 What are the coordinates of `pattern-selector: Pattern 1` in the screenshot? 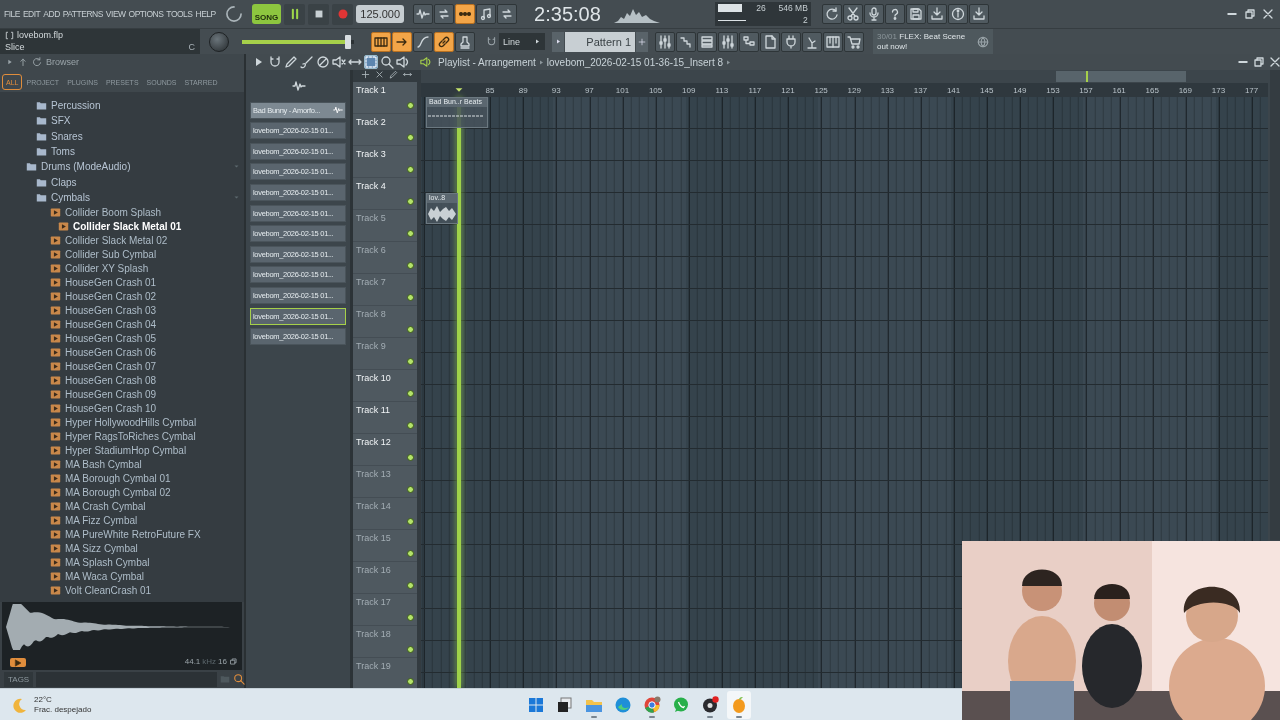 It's located at (600, 41).